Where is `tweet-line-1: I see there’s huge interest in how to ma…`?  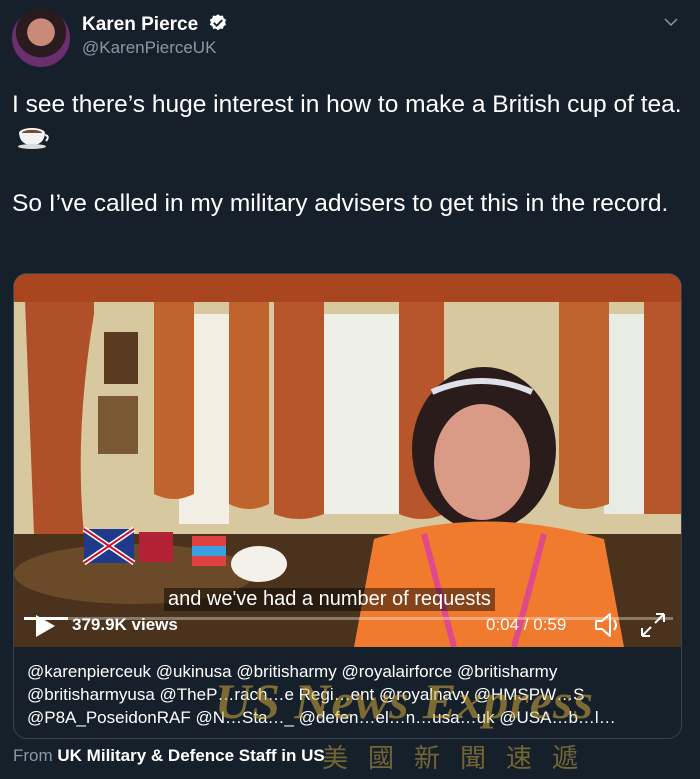
tweet-line-1: I see there’s huge interest in how to ma… is located at coordinates (347, 104).